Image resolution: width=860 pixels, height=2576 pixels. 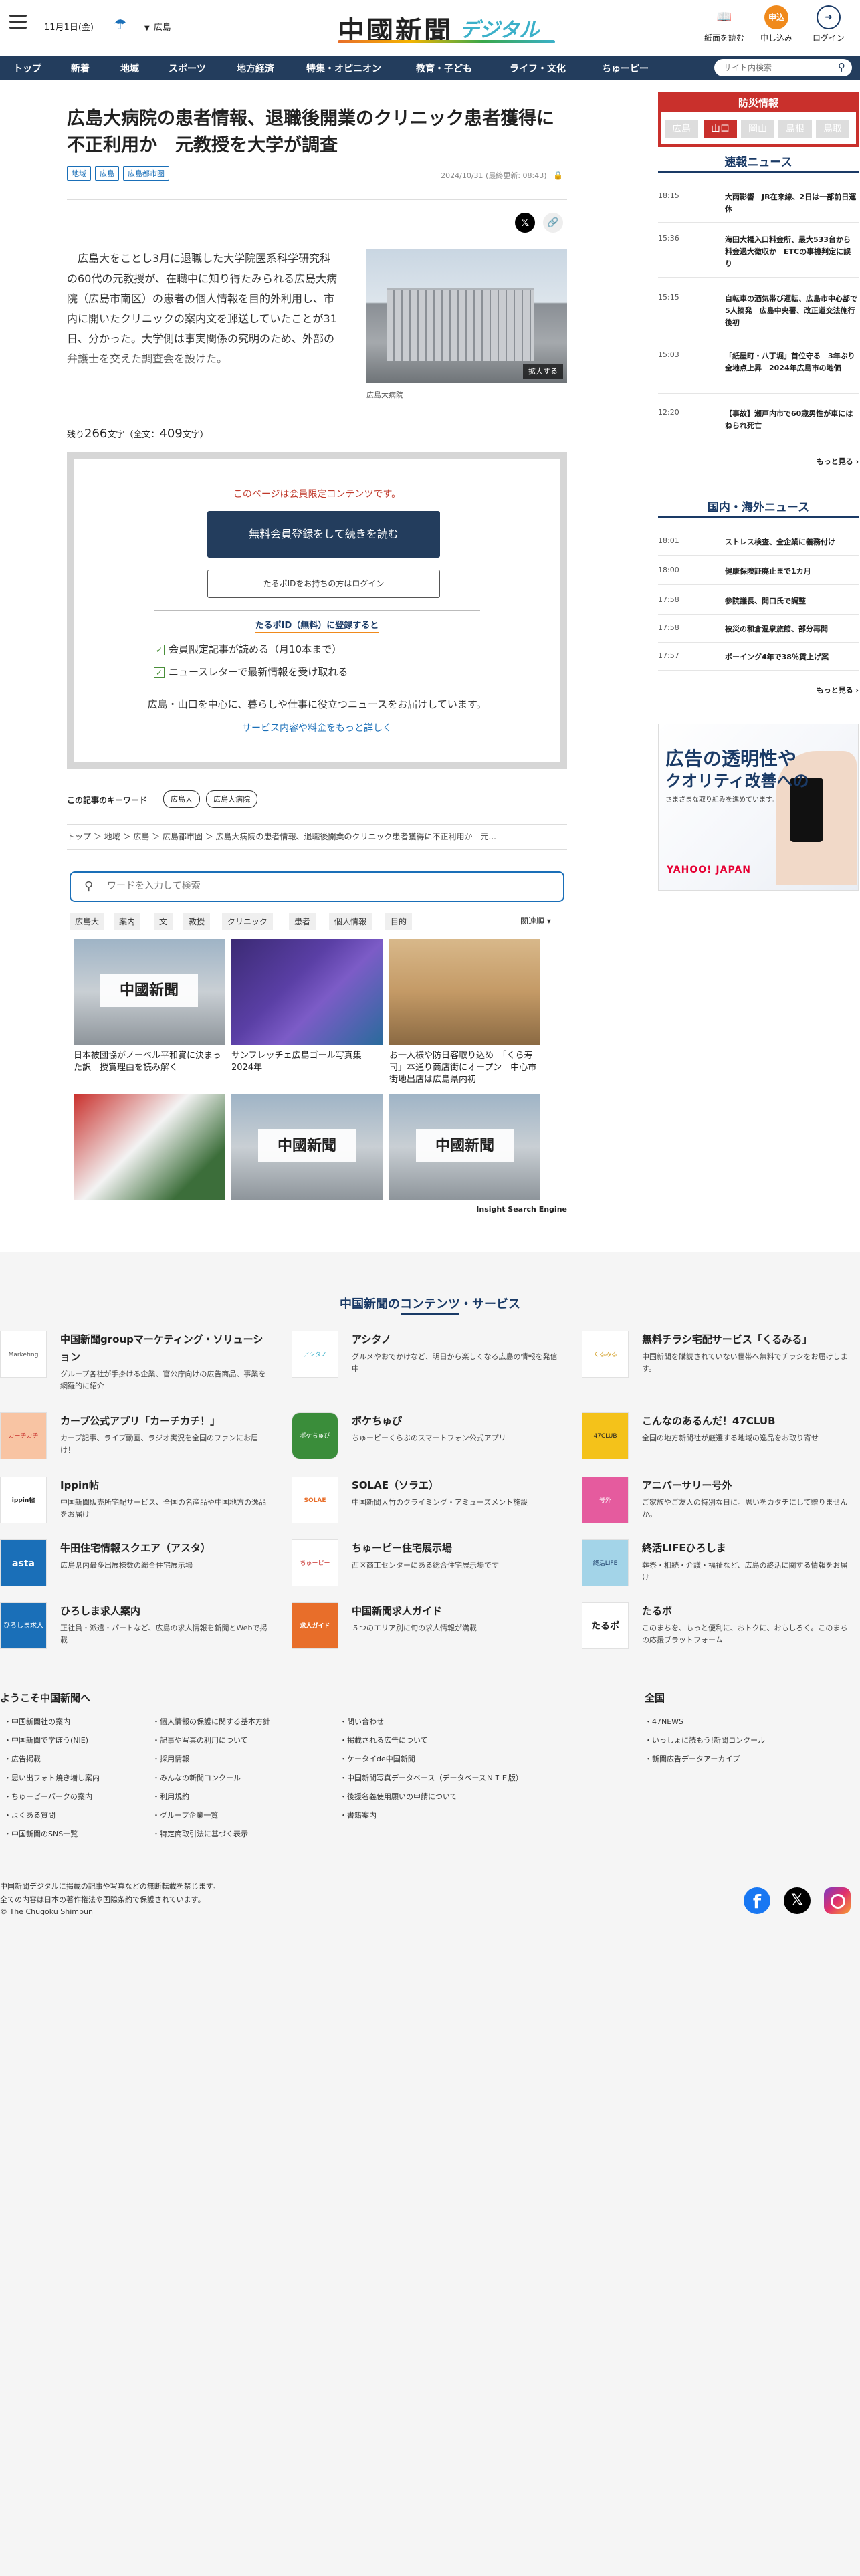 I want to click on keyword-chip: 広島大, so click(x=181, y=799).